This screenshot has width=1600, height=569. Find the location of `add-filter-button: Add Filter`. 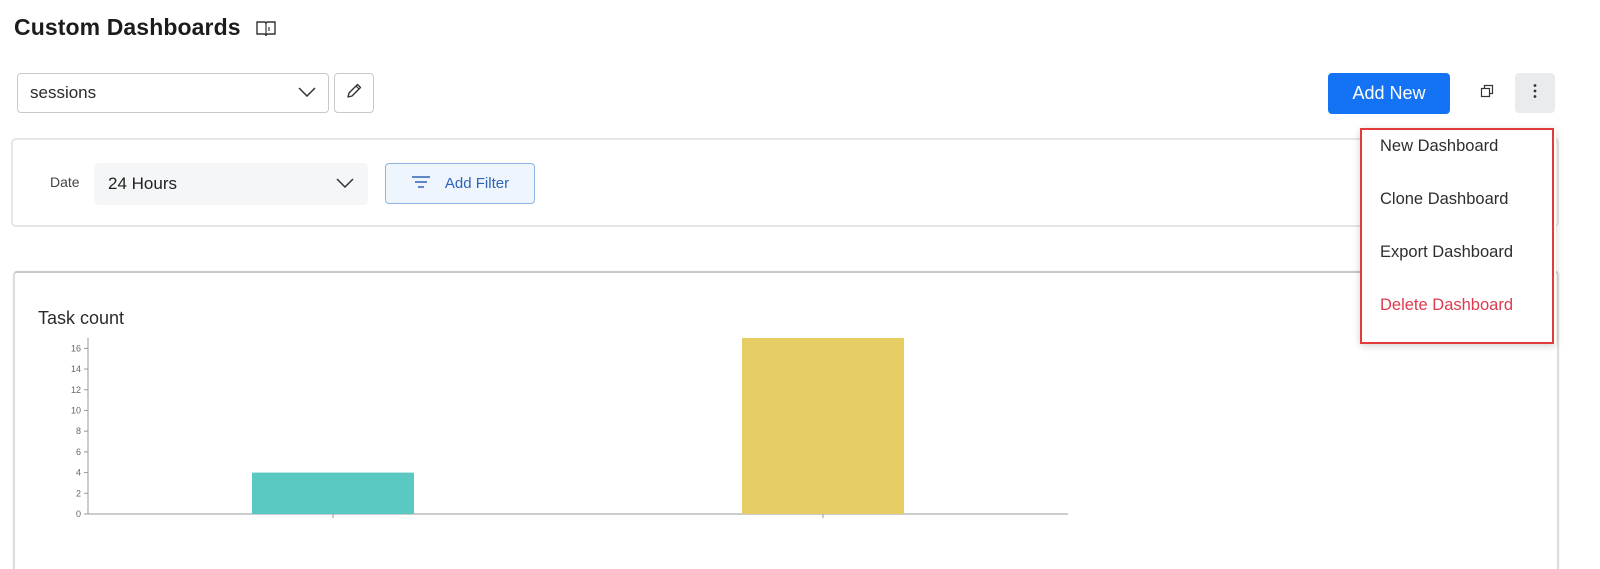

add-filter-button: Add Filter is located at coordinates (460, 183).